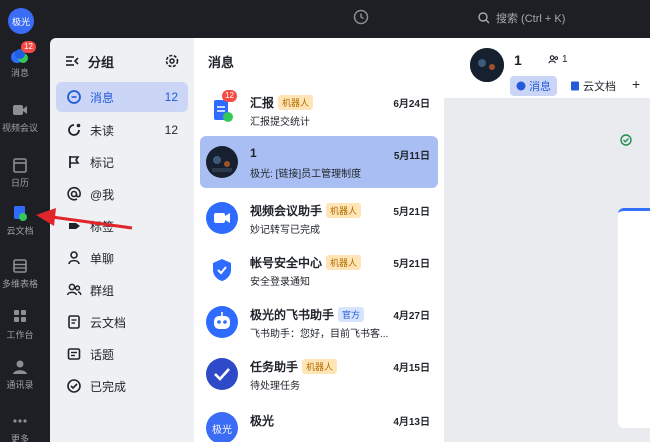 The image size is (650, 442). I want to click on user-avatar: 极光, so click(21, 21).